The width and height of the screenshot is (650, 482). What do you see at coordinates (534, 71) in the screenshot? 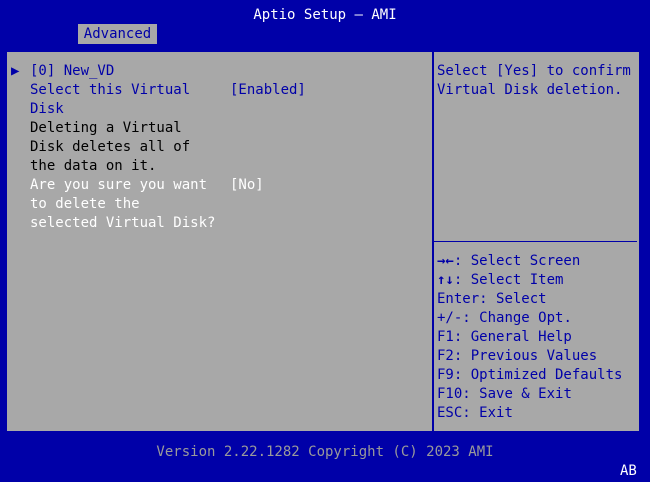
I see `help-text-line: Select [Yes] to confirm` at bounding box center [534, 71].